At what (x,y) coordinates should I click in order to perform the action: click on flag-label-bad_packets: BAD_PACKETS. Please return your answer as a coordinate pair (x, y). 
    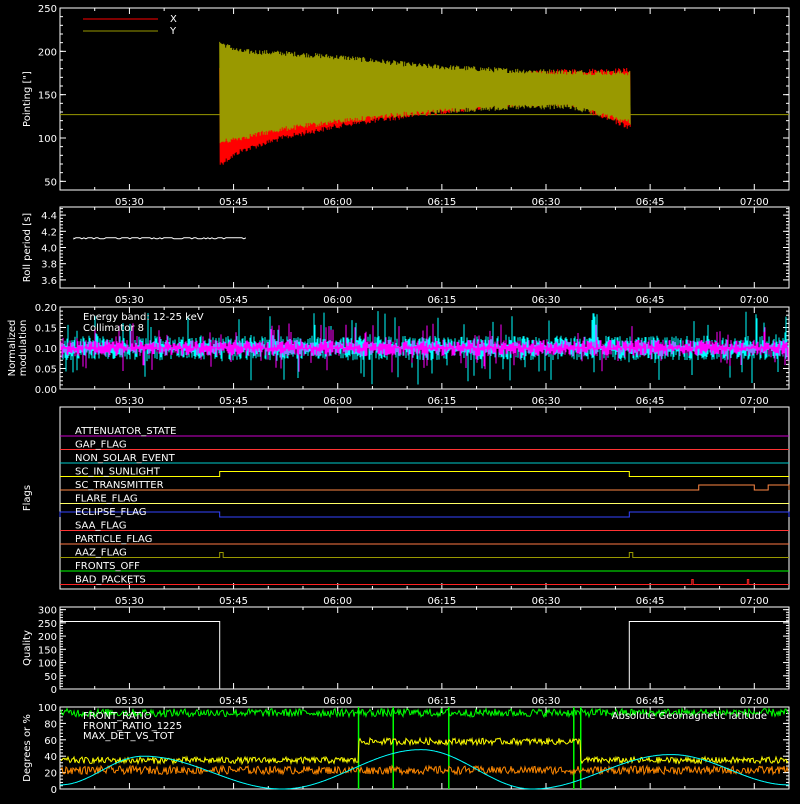
    Looking at the image, I should click on (110, 580).